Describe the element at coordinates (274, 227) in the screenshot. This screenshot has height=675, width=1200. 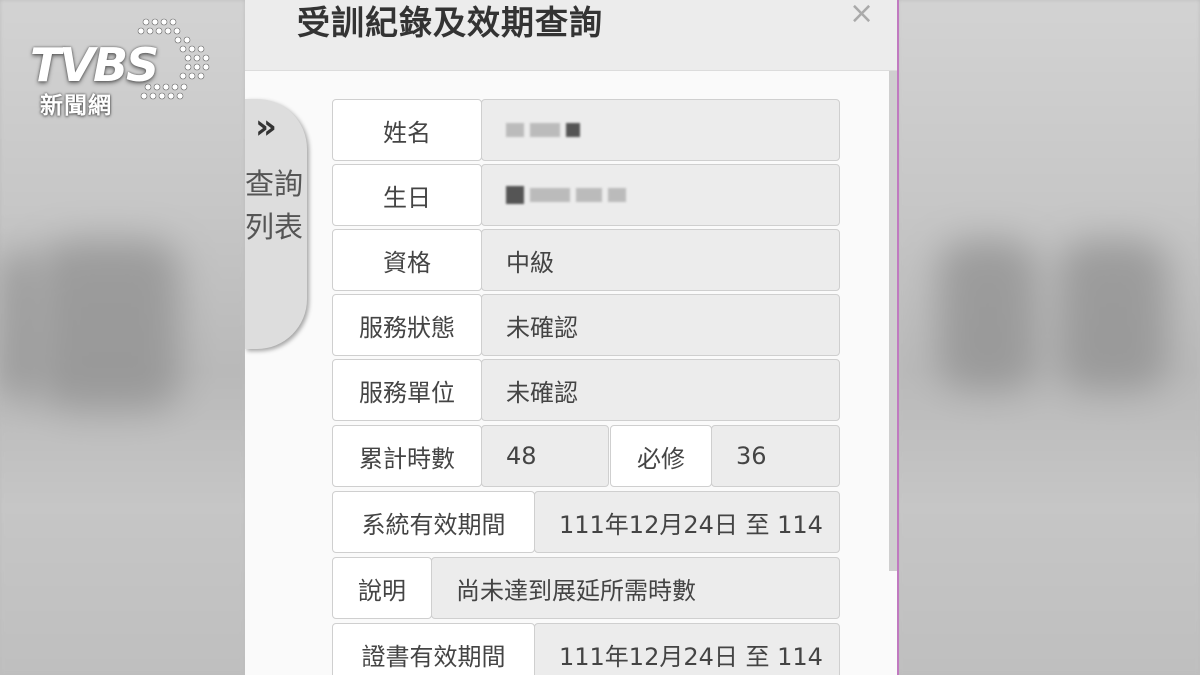
I see `query-list-label-line2: 列表` at that location.